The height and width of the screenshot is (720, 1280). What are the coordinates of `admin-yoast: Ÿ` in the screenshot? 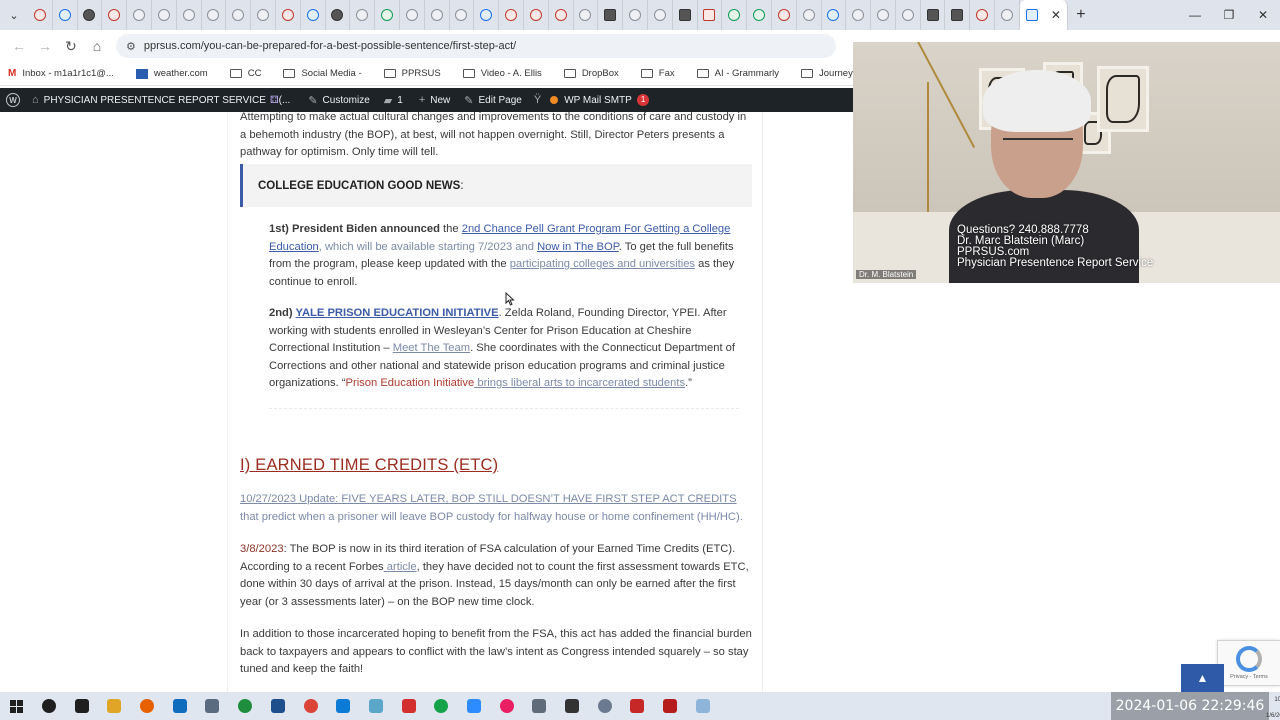 It's located at (540, 100).